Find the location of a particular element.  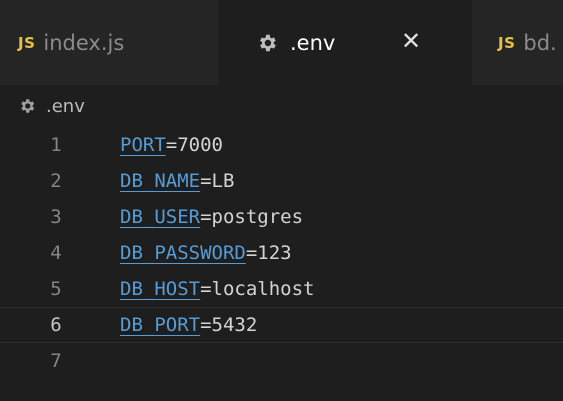

env-value: postgres is located at coordinates (257, 217).